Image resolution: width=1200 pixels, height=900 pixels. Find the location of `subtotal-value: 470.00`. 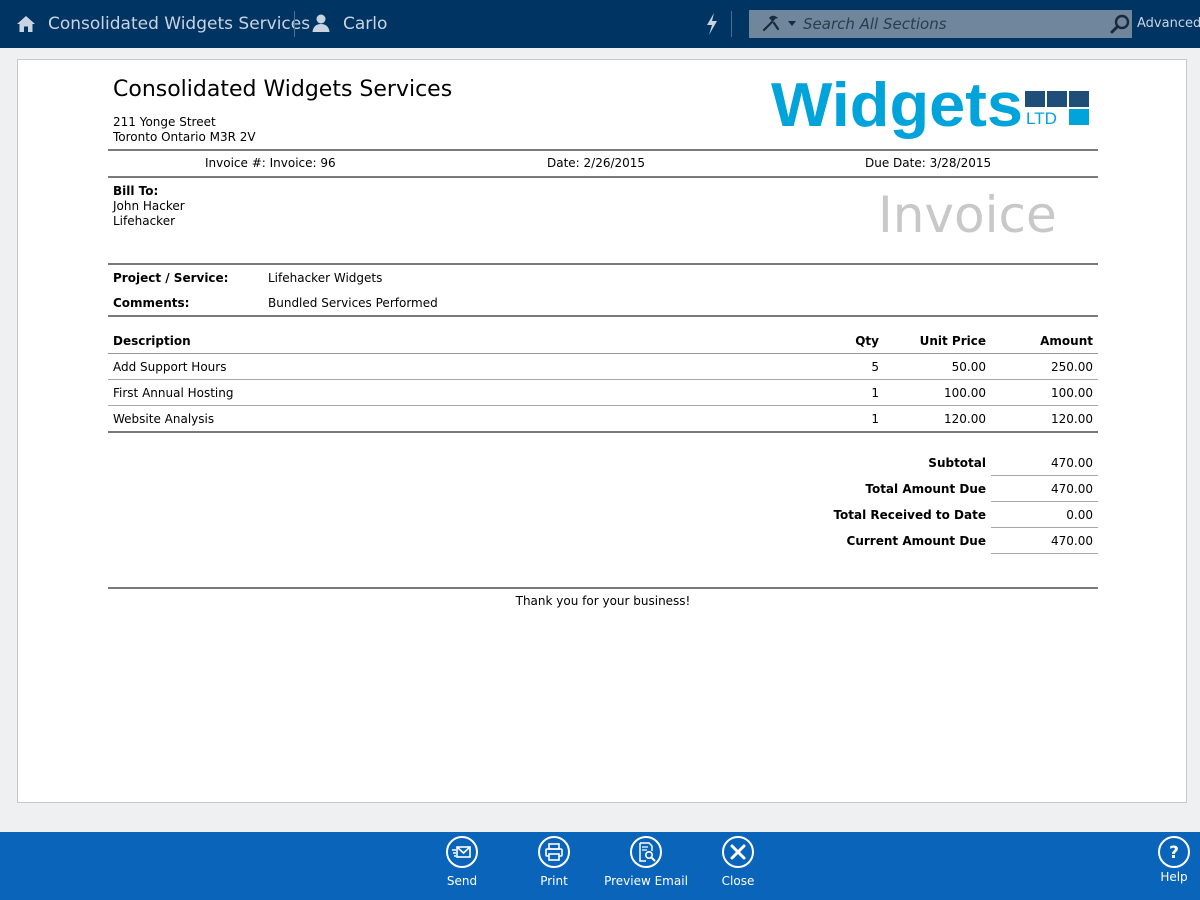

subtotal-value: 470.00 is located at coordinates (1044, 463).